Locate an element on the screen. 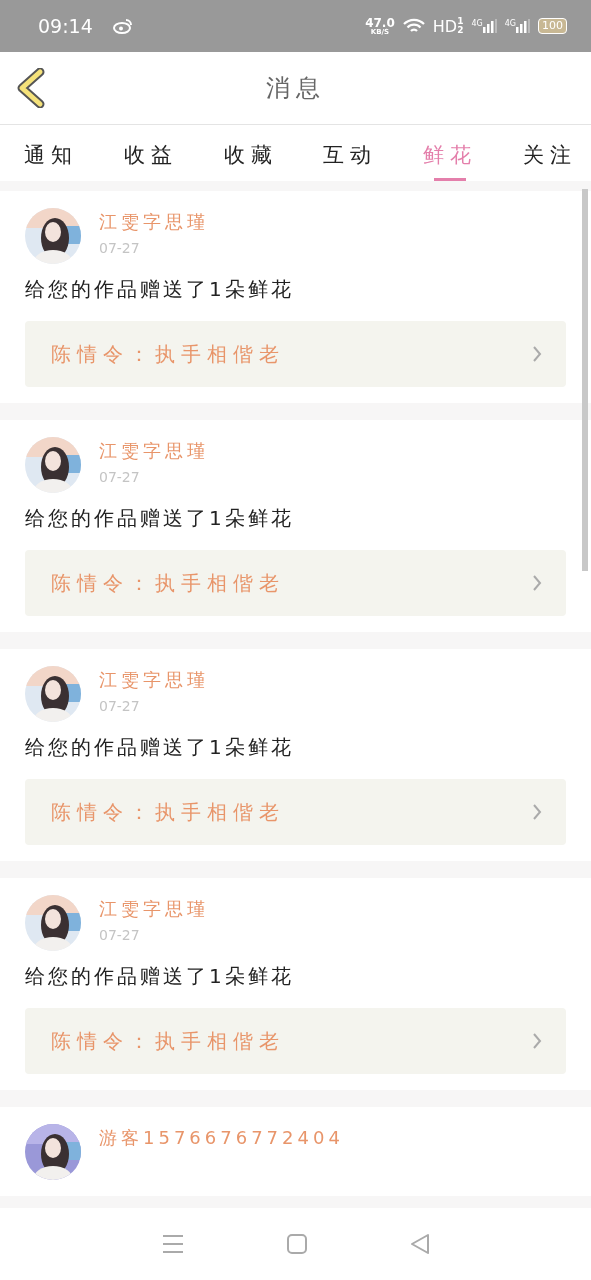  clock: 09:14 is located at coordinates (65, 26).